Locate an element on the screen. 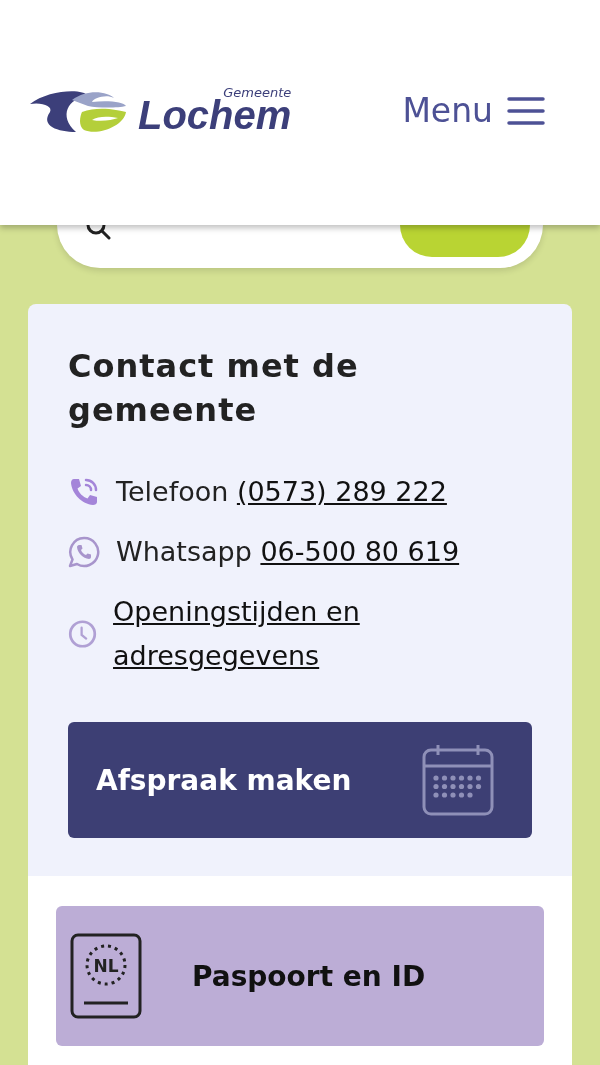 The width and height of the screenshot is (600, 1065). passport-icon: NL is located at coordinates (106, 976).